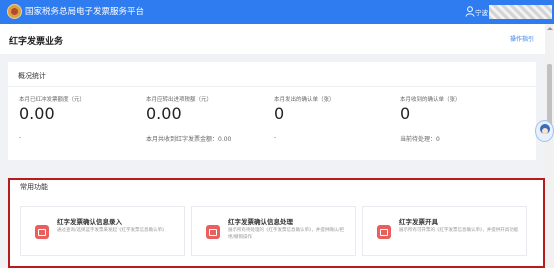  What do you see at coordinates (430, 100) in the screenshot?
I see `stat-label: 本月收到的确认单（张）` at bounding box center [430, 100].